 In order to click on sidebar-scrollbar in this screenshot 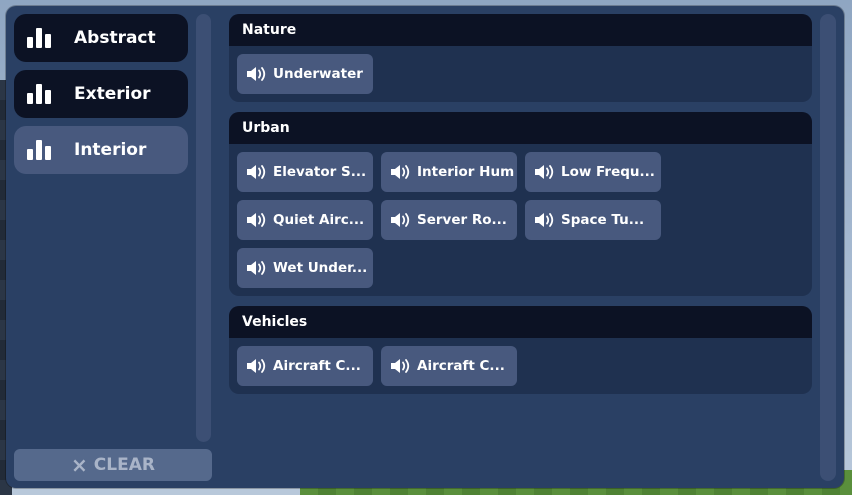, I will do `click(203, 228)`.